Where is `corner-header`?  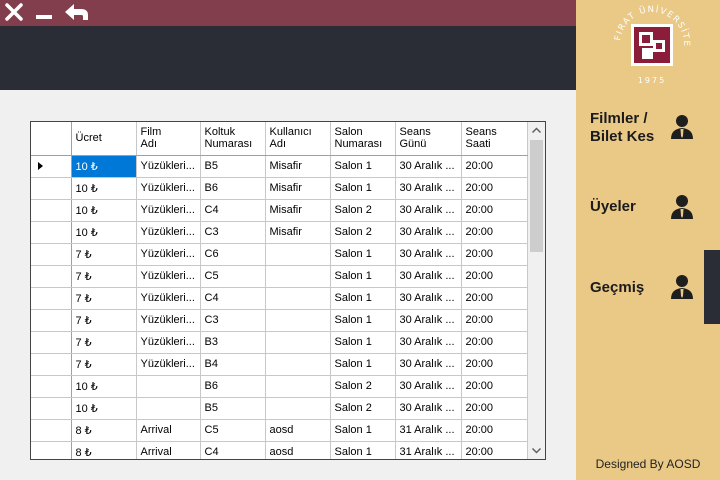
corner-header is located at coordinates (51, 139).